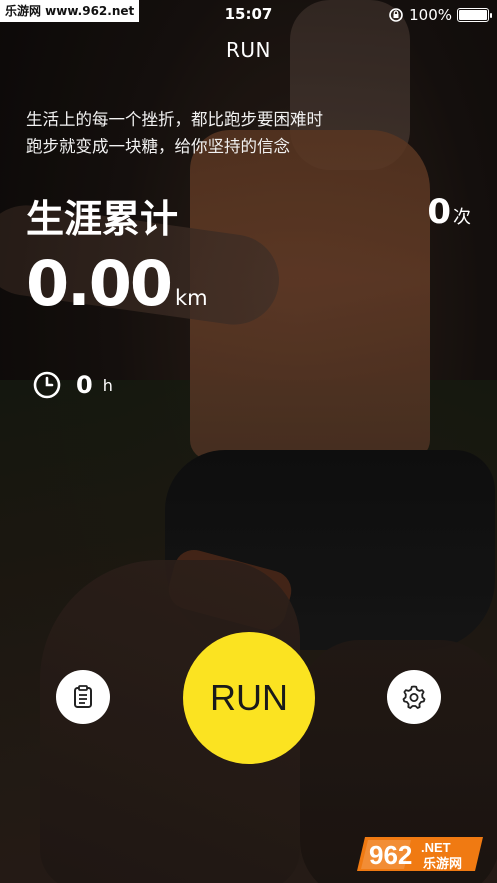 Image resolution: width=497 pixels, height=883 pixels. I want to click on settings-button, so click(414, 697).